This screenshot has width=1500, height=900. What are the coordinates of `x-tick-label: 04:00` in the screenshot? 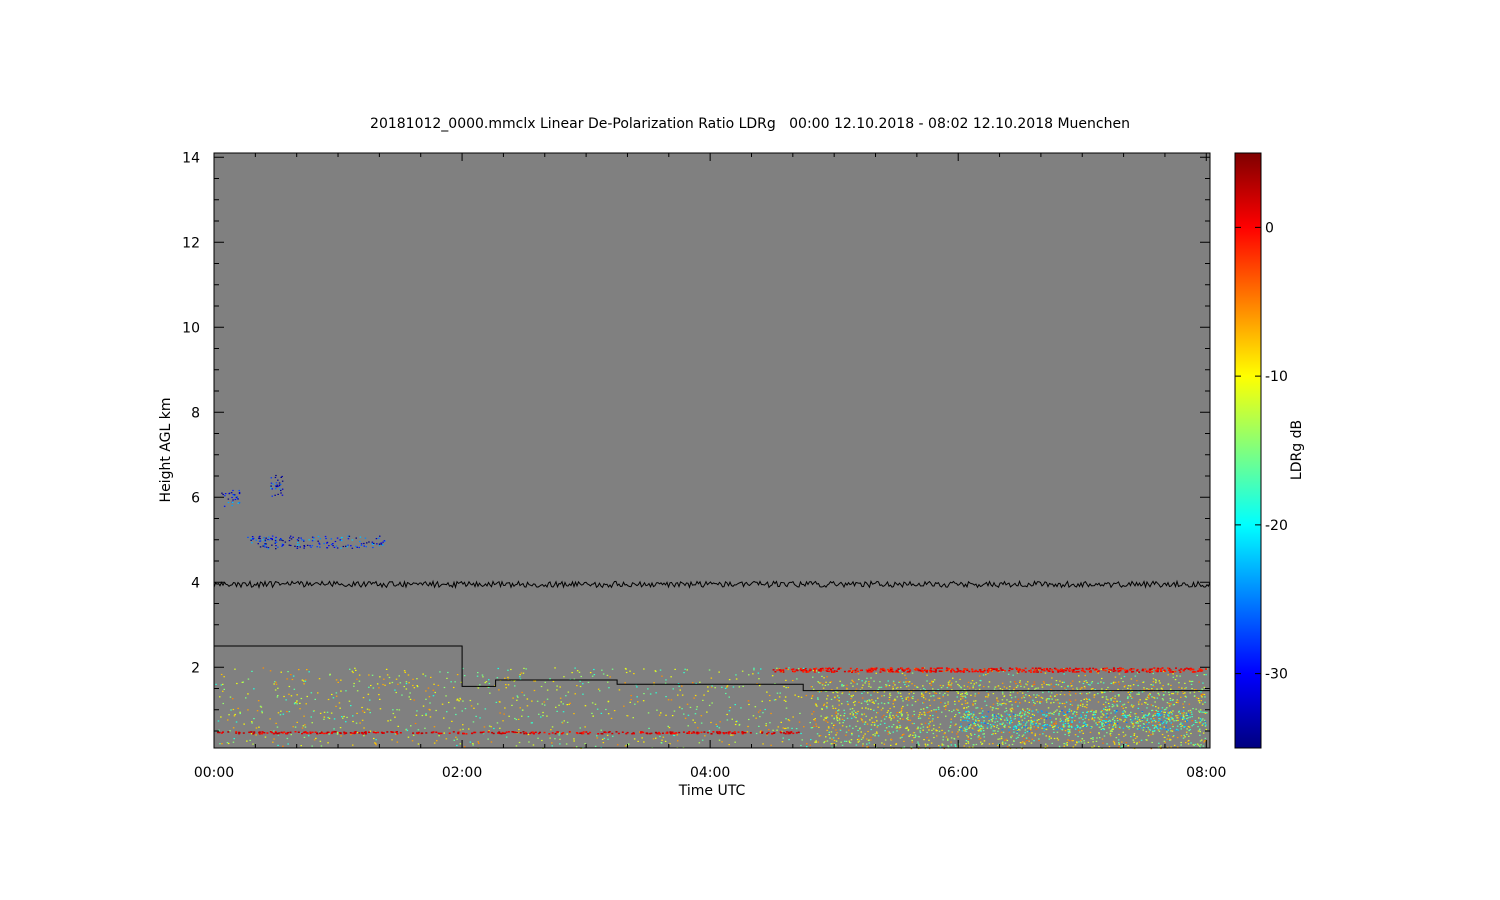 It's located at (710, 773).